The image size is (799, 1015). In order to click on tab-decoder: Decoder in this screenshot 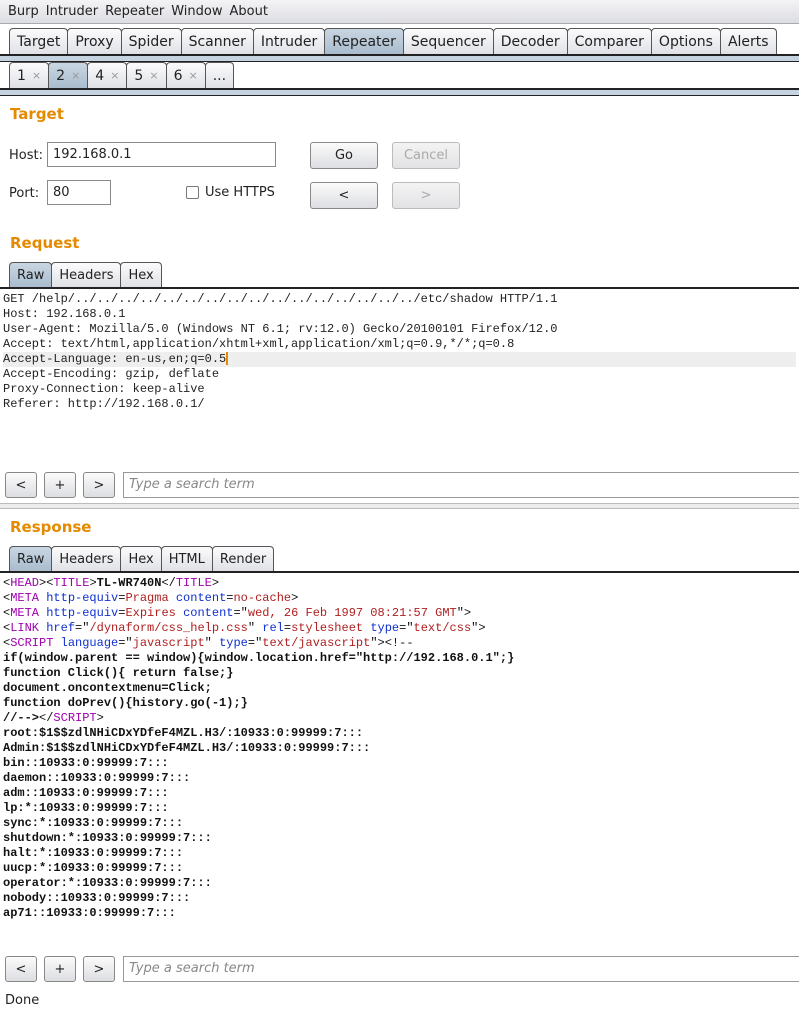, I will do `click(530, 41)`.